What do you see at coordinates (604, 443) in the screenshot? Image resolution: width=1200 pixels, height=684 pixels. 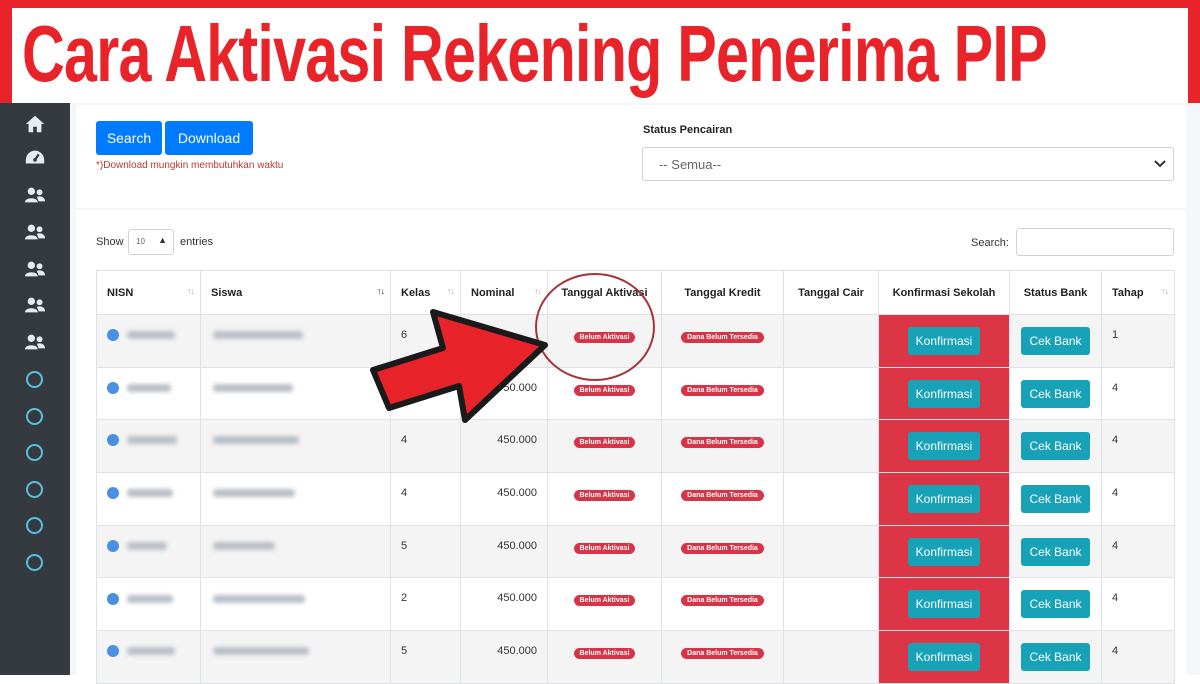 I see `status-badge: Belum Aktivasi` at bounding box center [604, 443].